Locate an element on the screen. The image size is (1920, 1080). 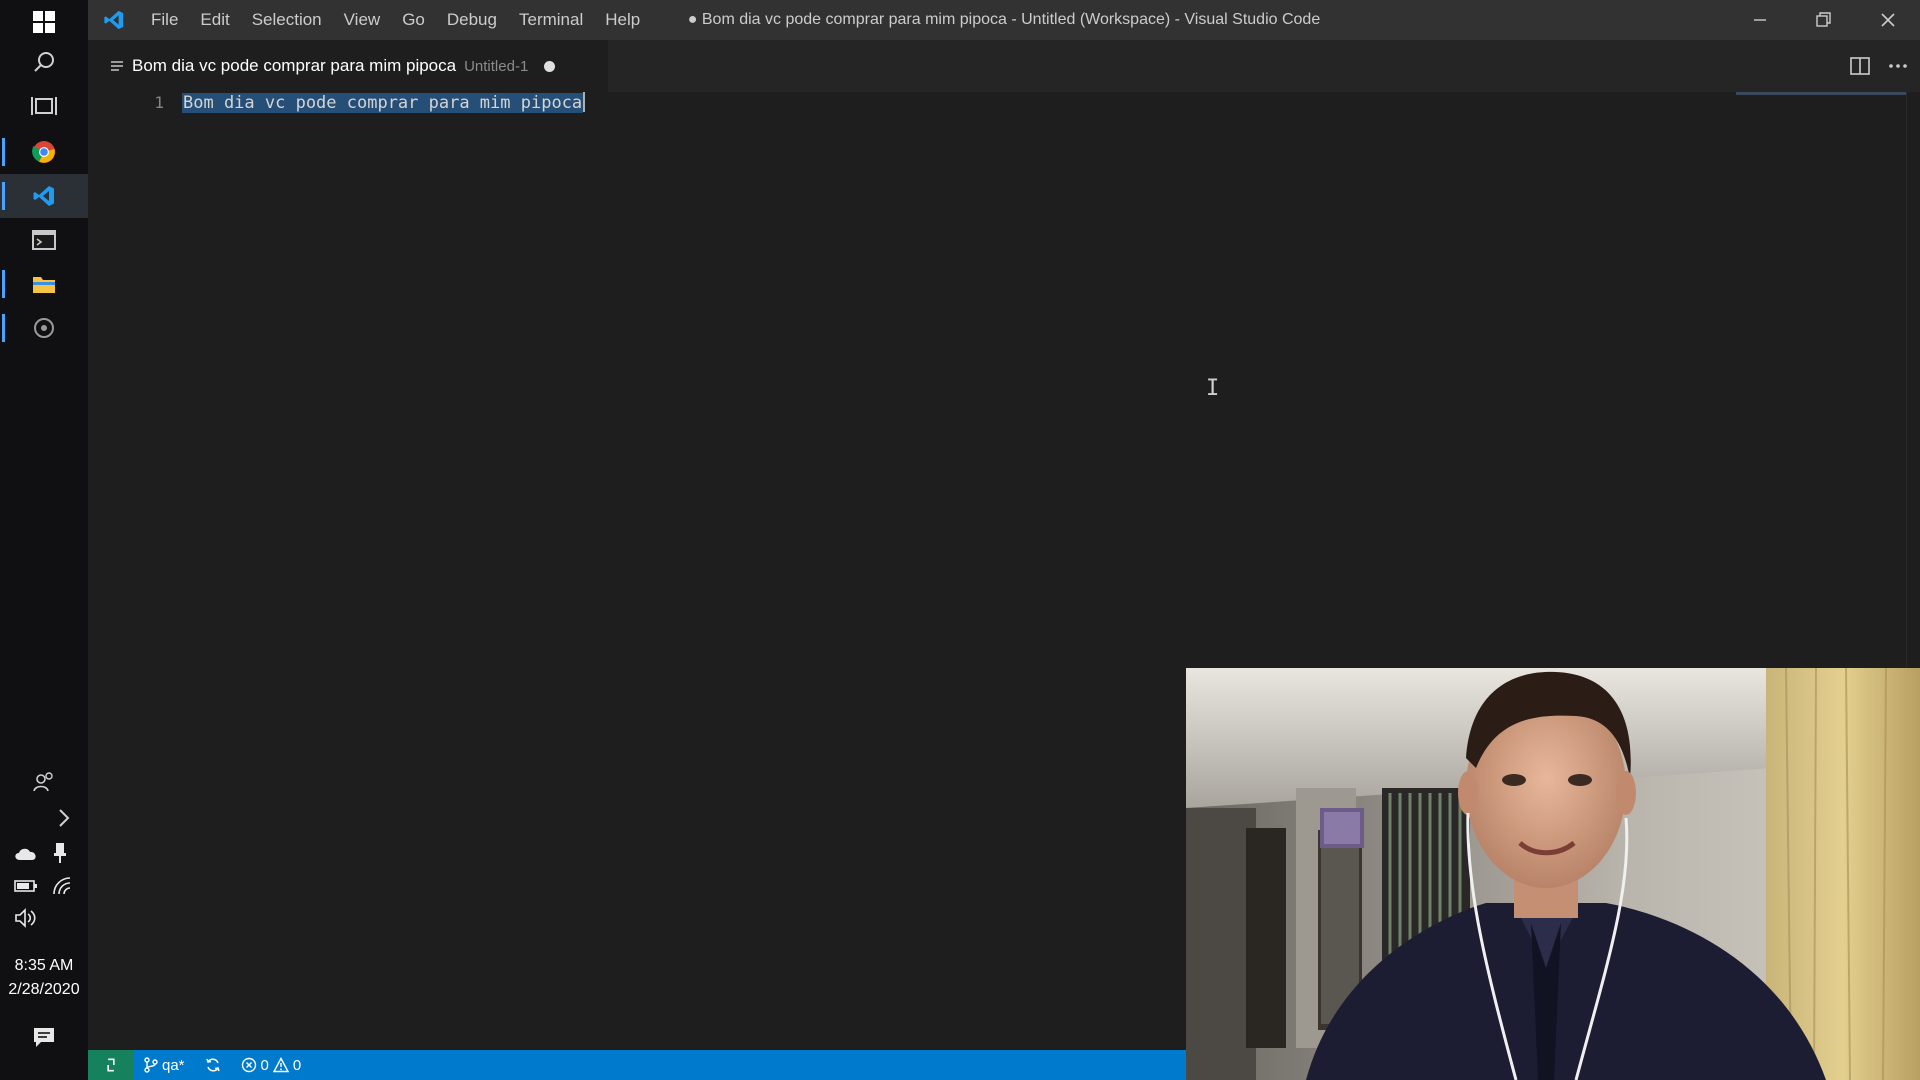
task-view-icon is located at coordinates (44, 106).